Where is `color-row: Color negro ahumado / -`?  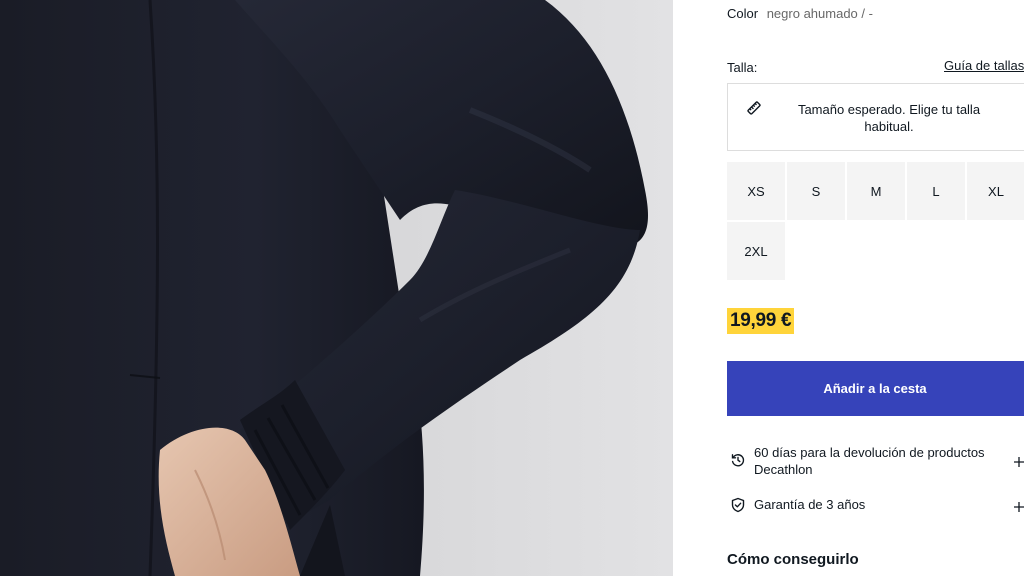
color-row: Color negro ahumado / - is located at coordinates (800, 13).